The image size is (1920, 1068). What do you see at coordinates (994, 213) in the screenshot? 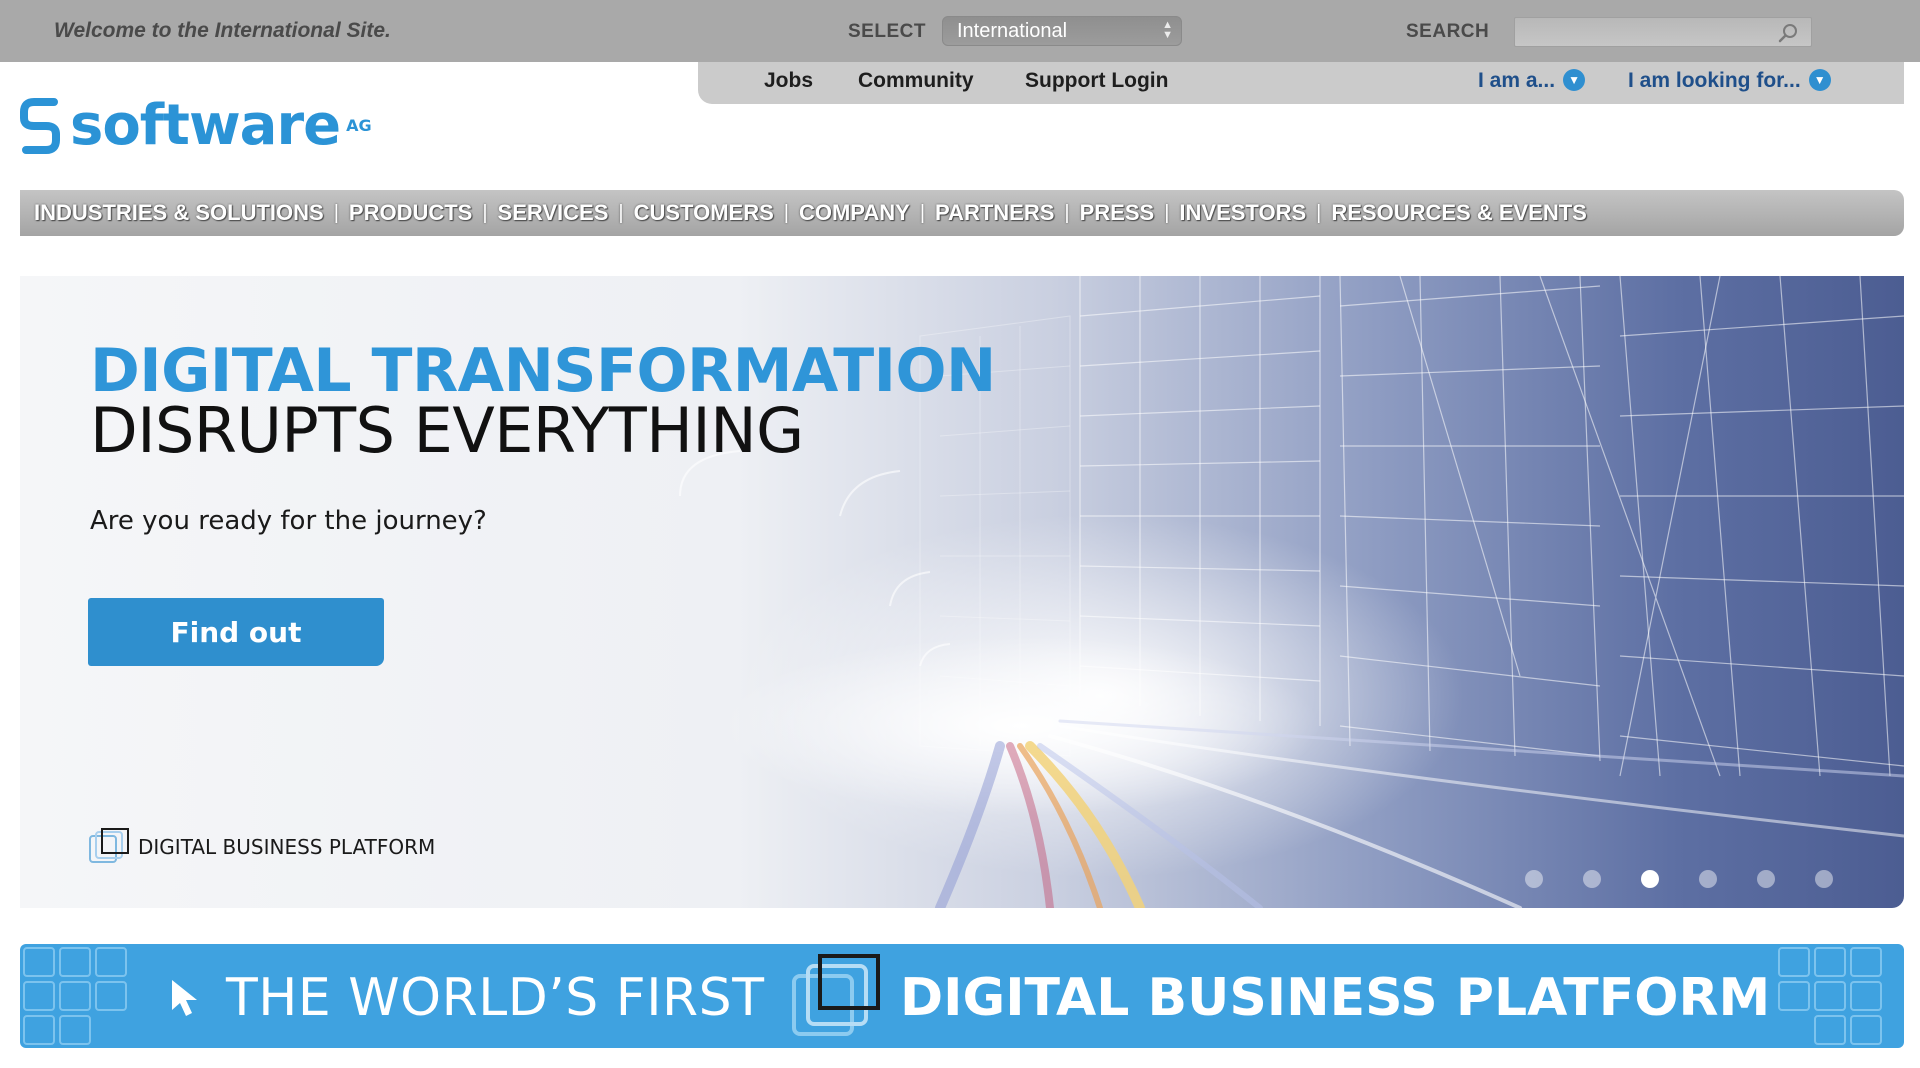
I see `nav-partners: PARTNERS` at bounding box center [994, 213].